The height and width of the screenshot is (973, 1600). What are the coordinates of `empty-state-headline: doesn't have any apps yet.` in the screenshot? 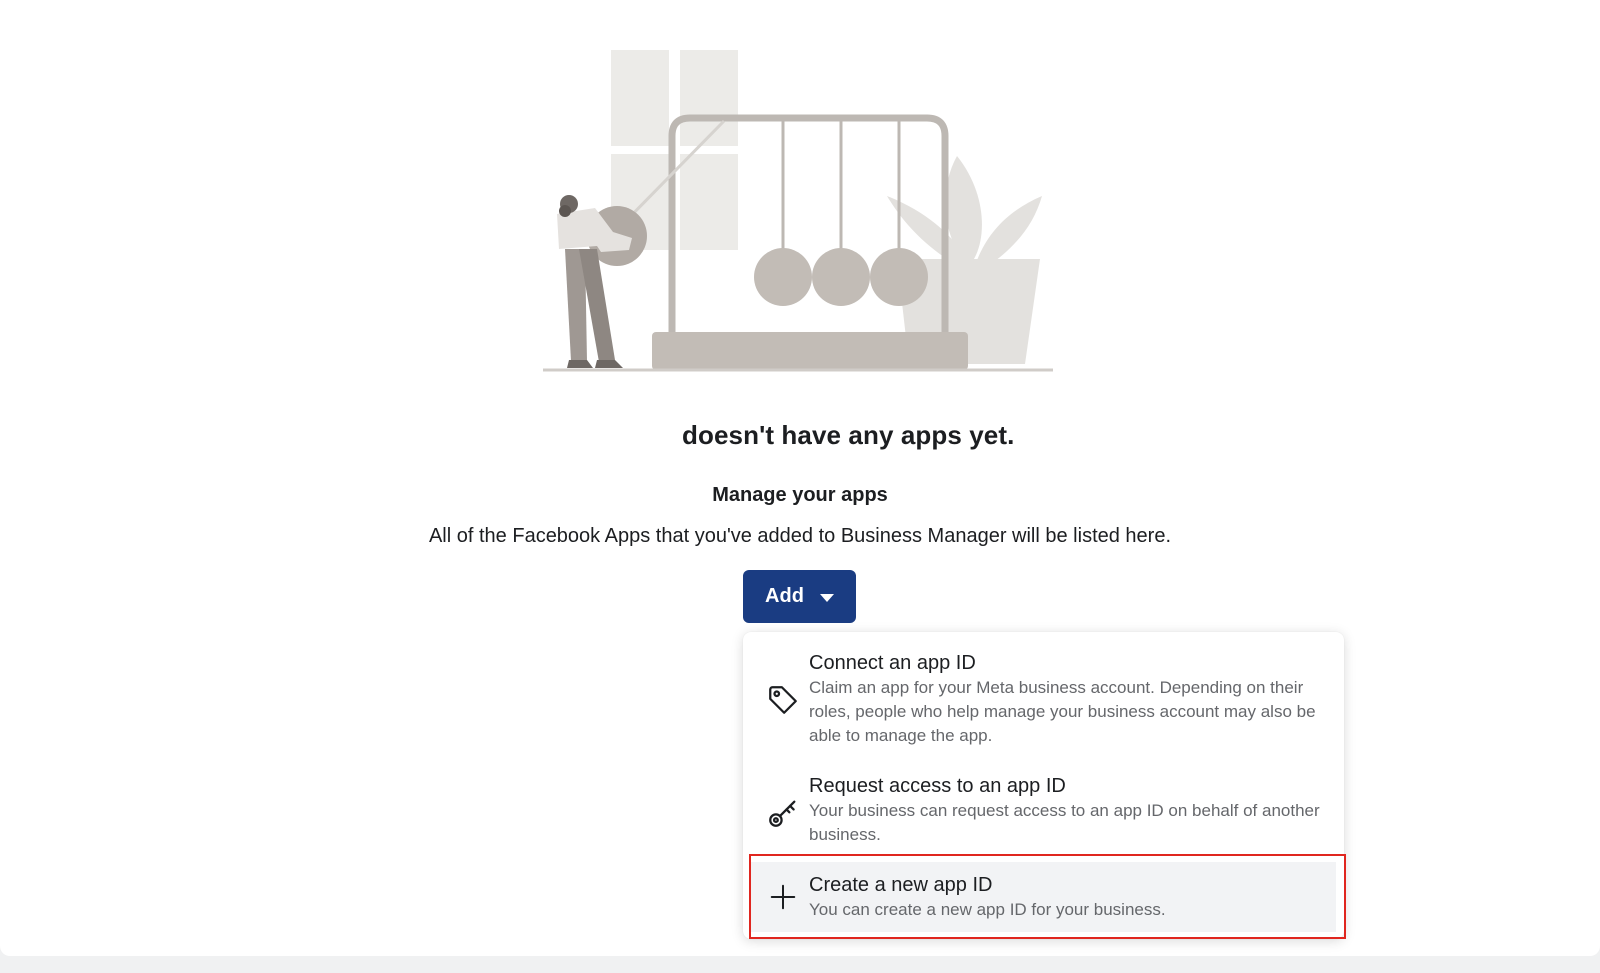 It's located at (848, 435).